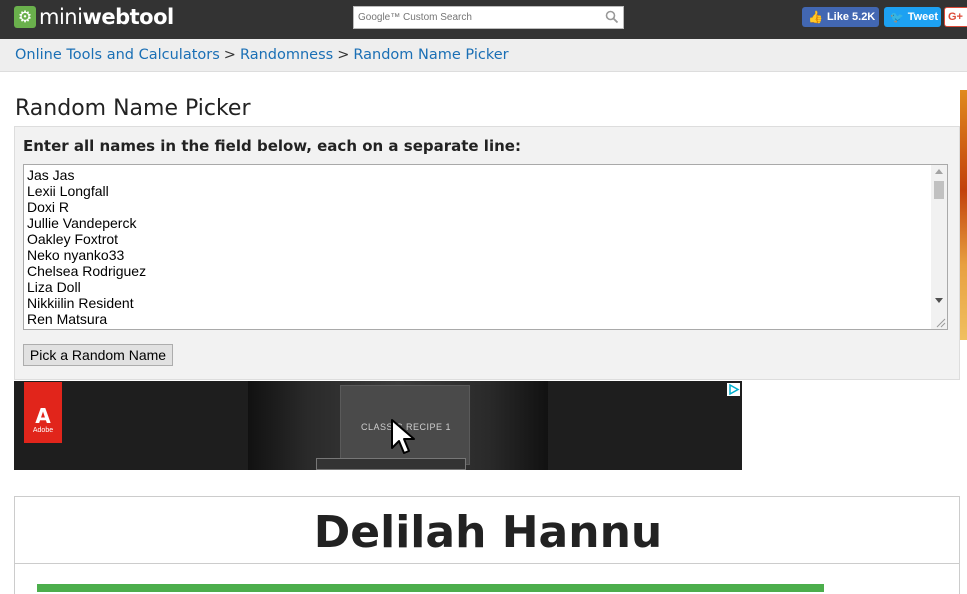 This screenshot has height=594, width=967. I want to click on facebook-like-button: 👍 Like 5.2K, so click(840, 17).